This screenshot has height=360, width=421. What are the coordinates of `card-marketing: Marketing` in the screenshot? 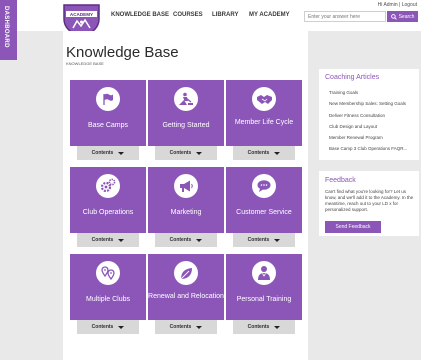 It's located at (186, 200).